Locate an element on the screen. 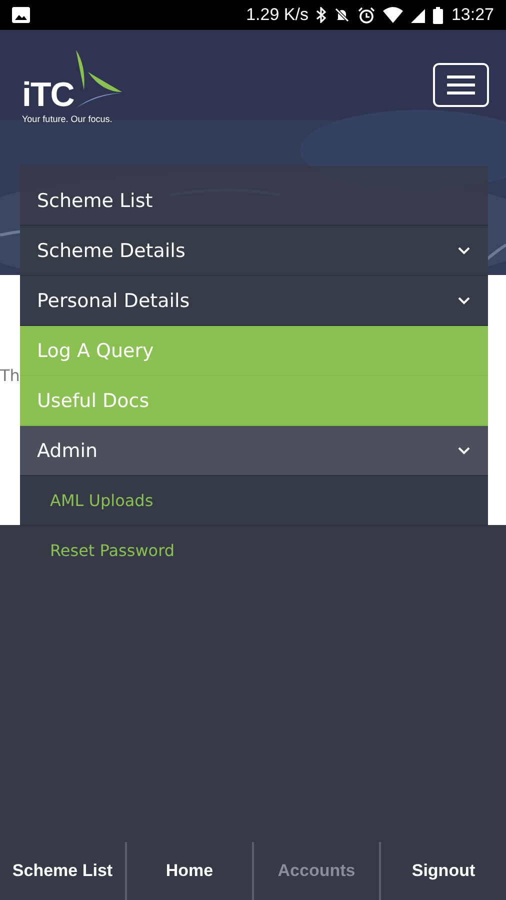 Image resolution: width=506 pixels, height=900 pixels. network-speed: 1.29 K/s is located at coordinates (277, 15).